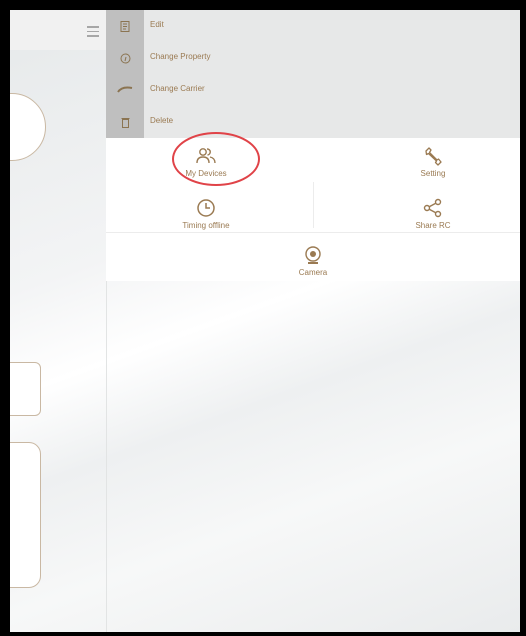  Describe the element at coordinates (206, 208) in the screenshot. I see `clock-icon` at that location.